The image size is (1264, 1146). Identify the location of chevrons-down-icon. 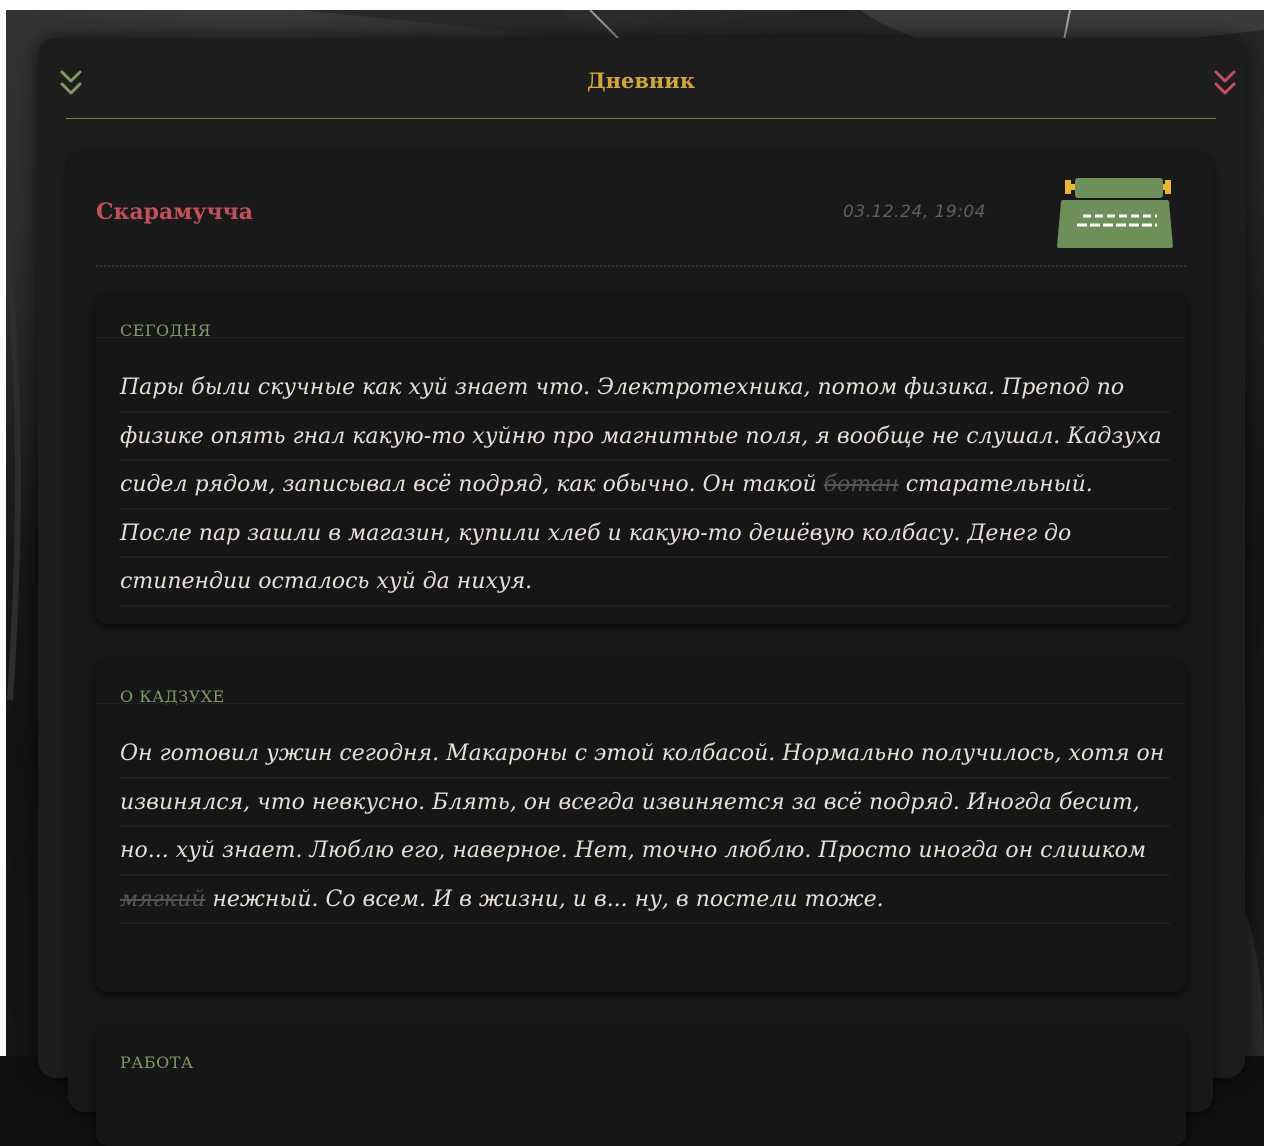
(1225, 82).